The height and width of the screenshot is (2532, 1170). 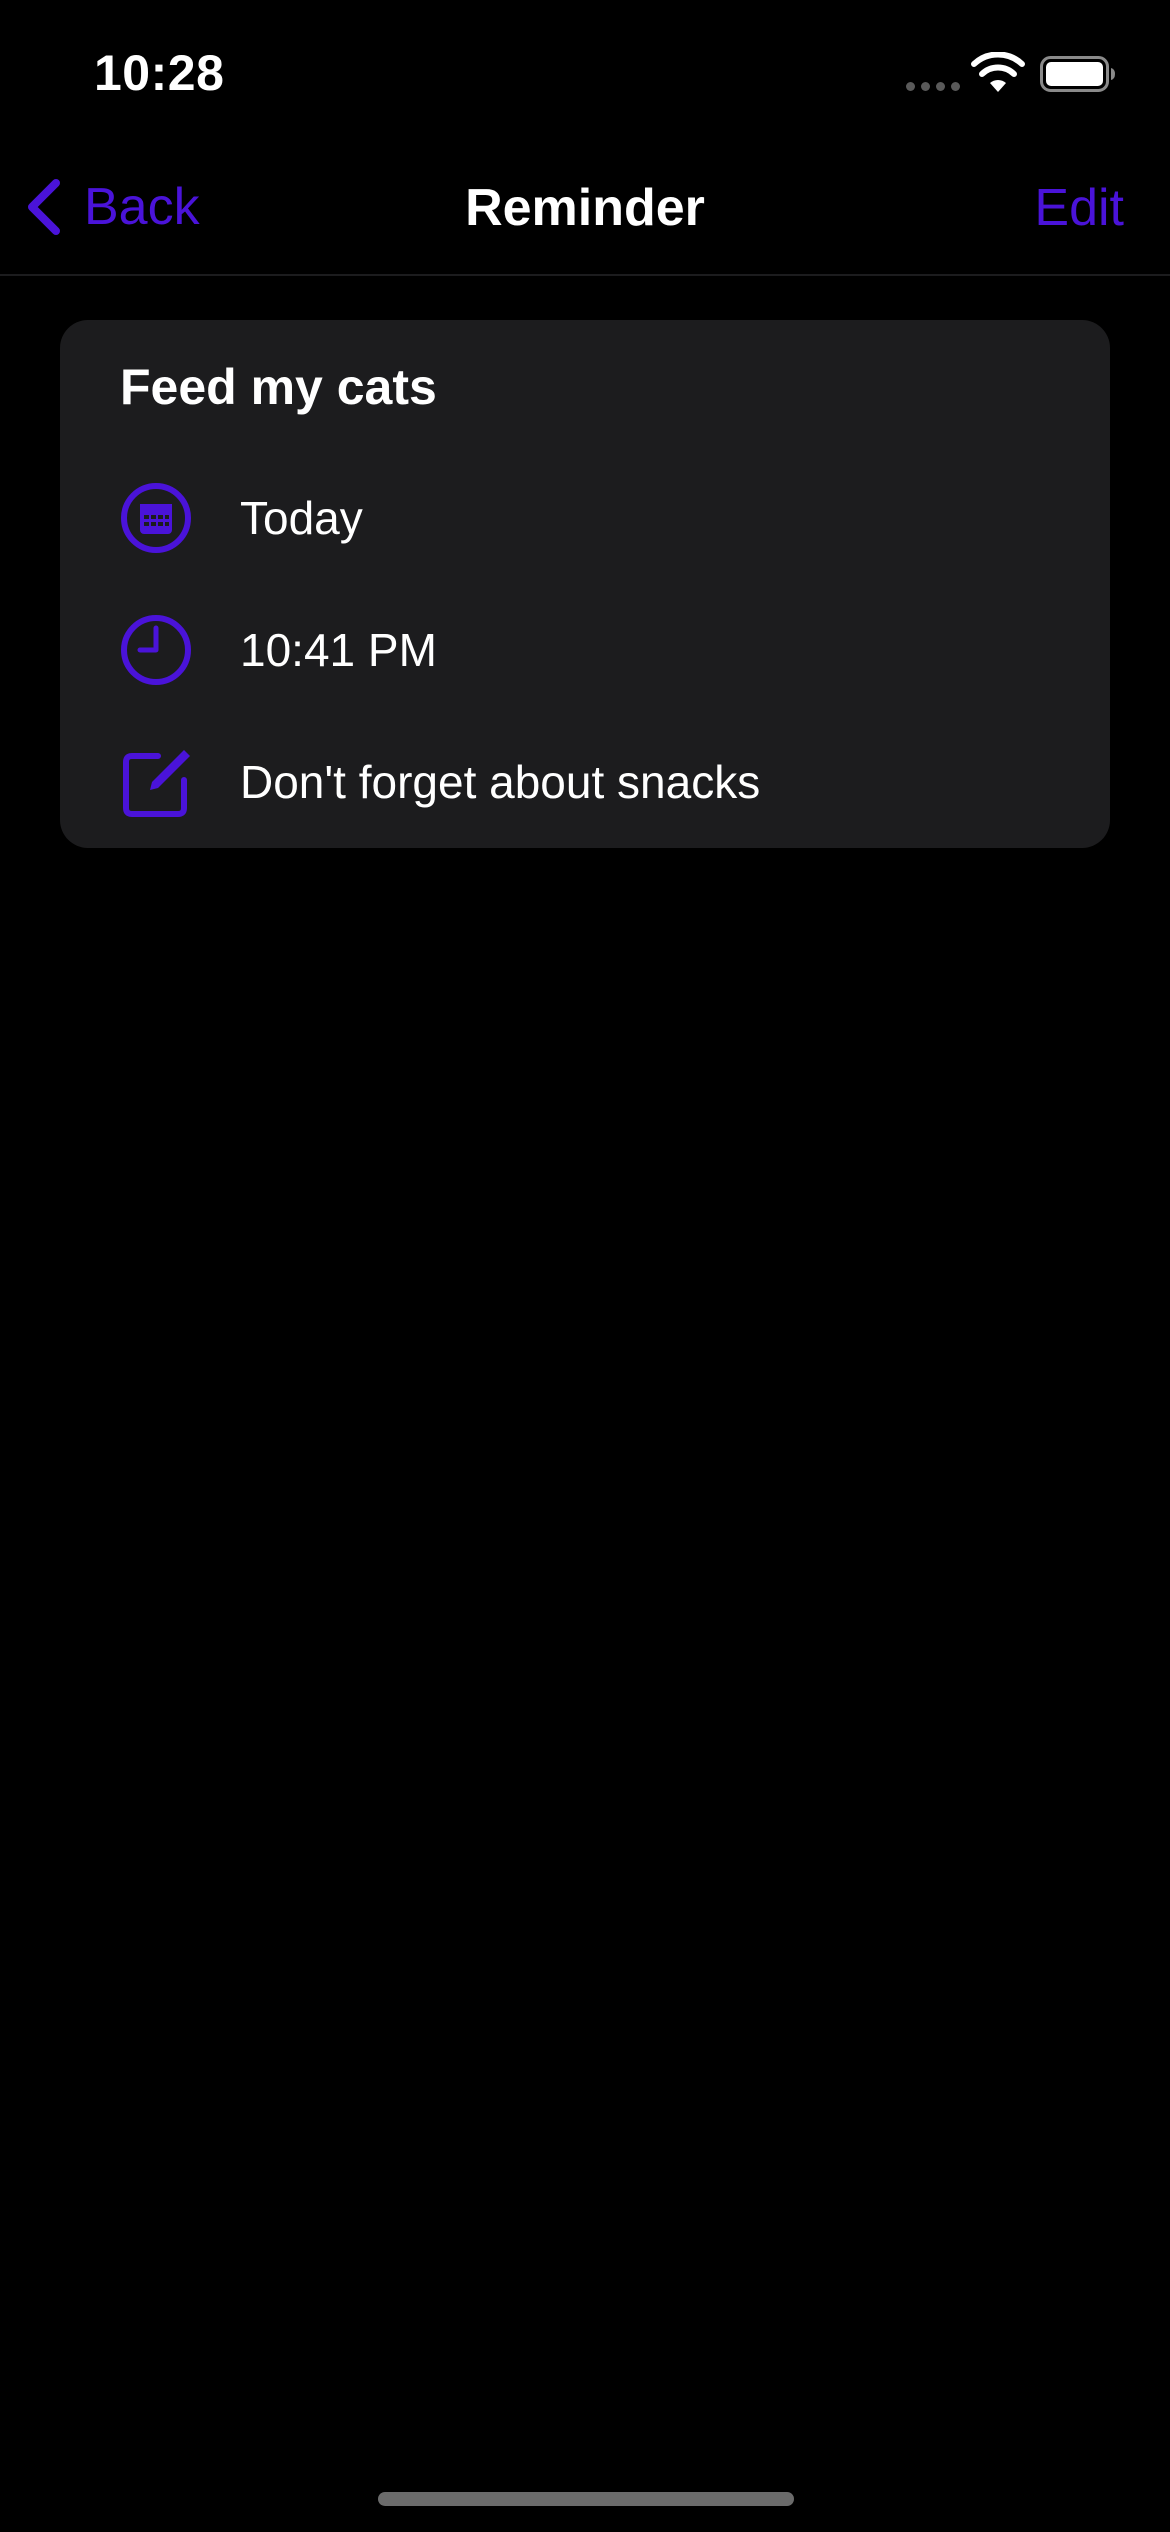 I want to click on reminder-time-row: 10:41 PM, so click(x=600, y=650).